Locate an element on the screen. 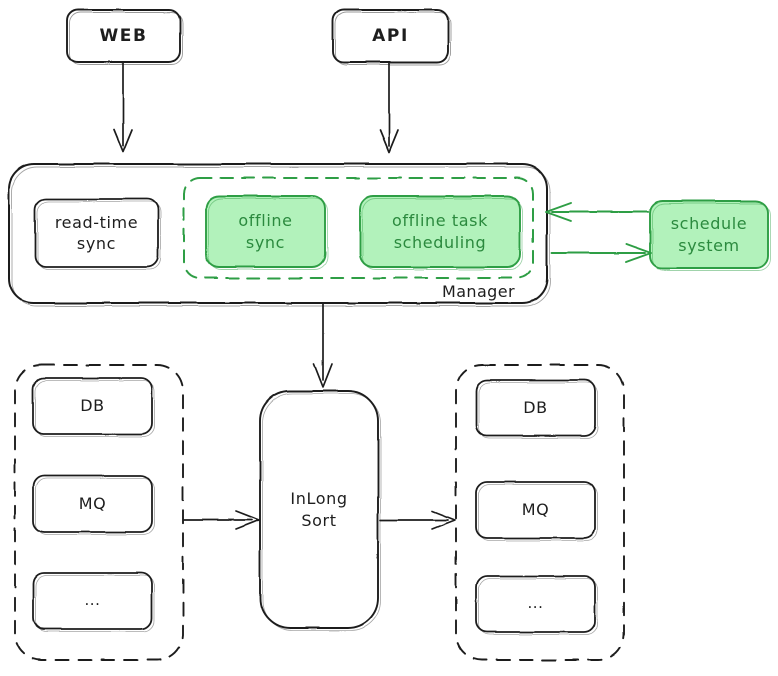 The width and height of the screenshot is (778, 676). schedule-system-to-manager-arrow is located at coordinates (597, 212).